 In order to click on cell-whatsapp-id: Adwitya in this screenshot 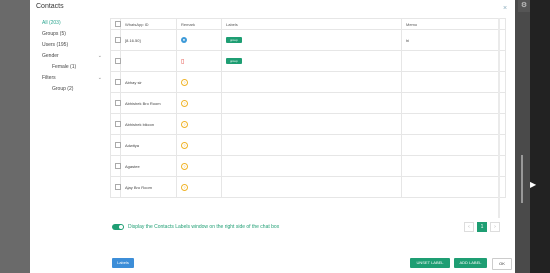, I will do `click(148, 145)`.